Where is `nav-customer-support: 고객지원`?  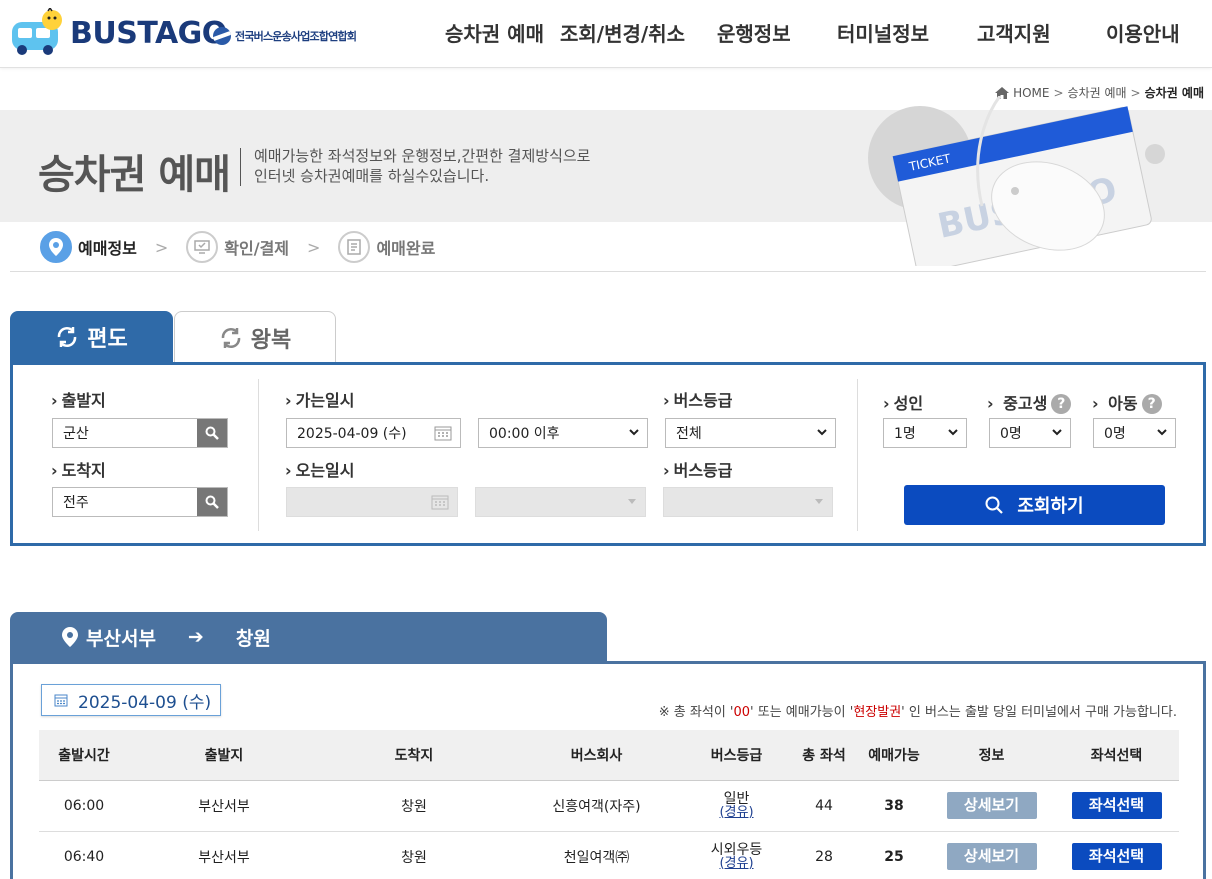 nav-customer-support: 고객지원 is located at coordinates (1014, 32).